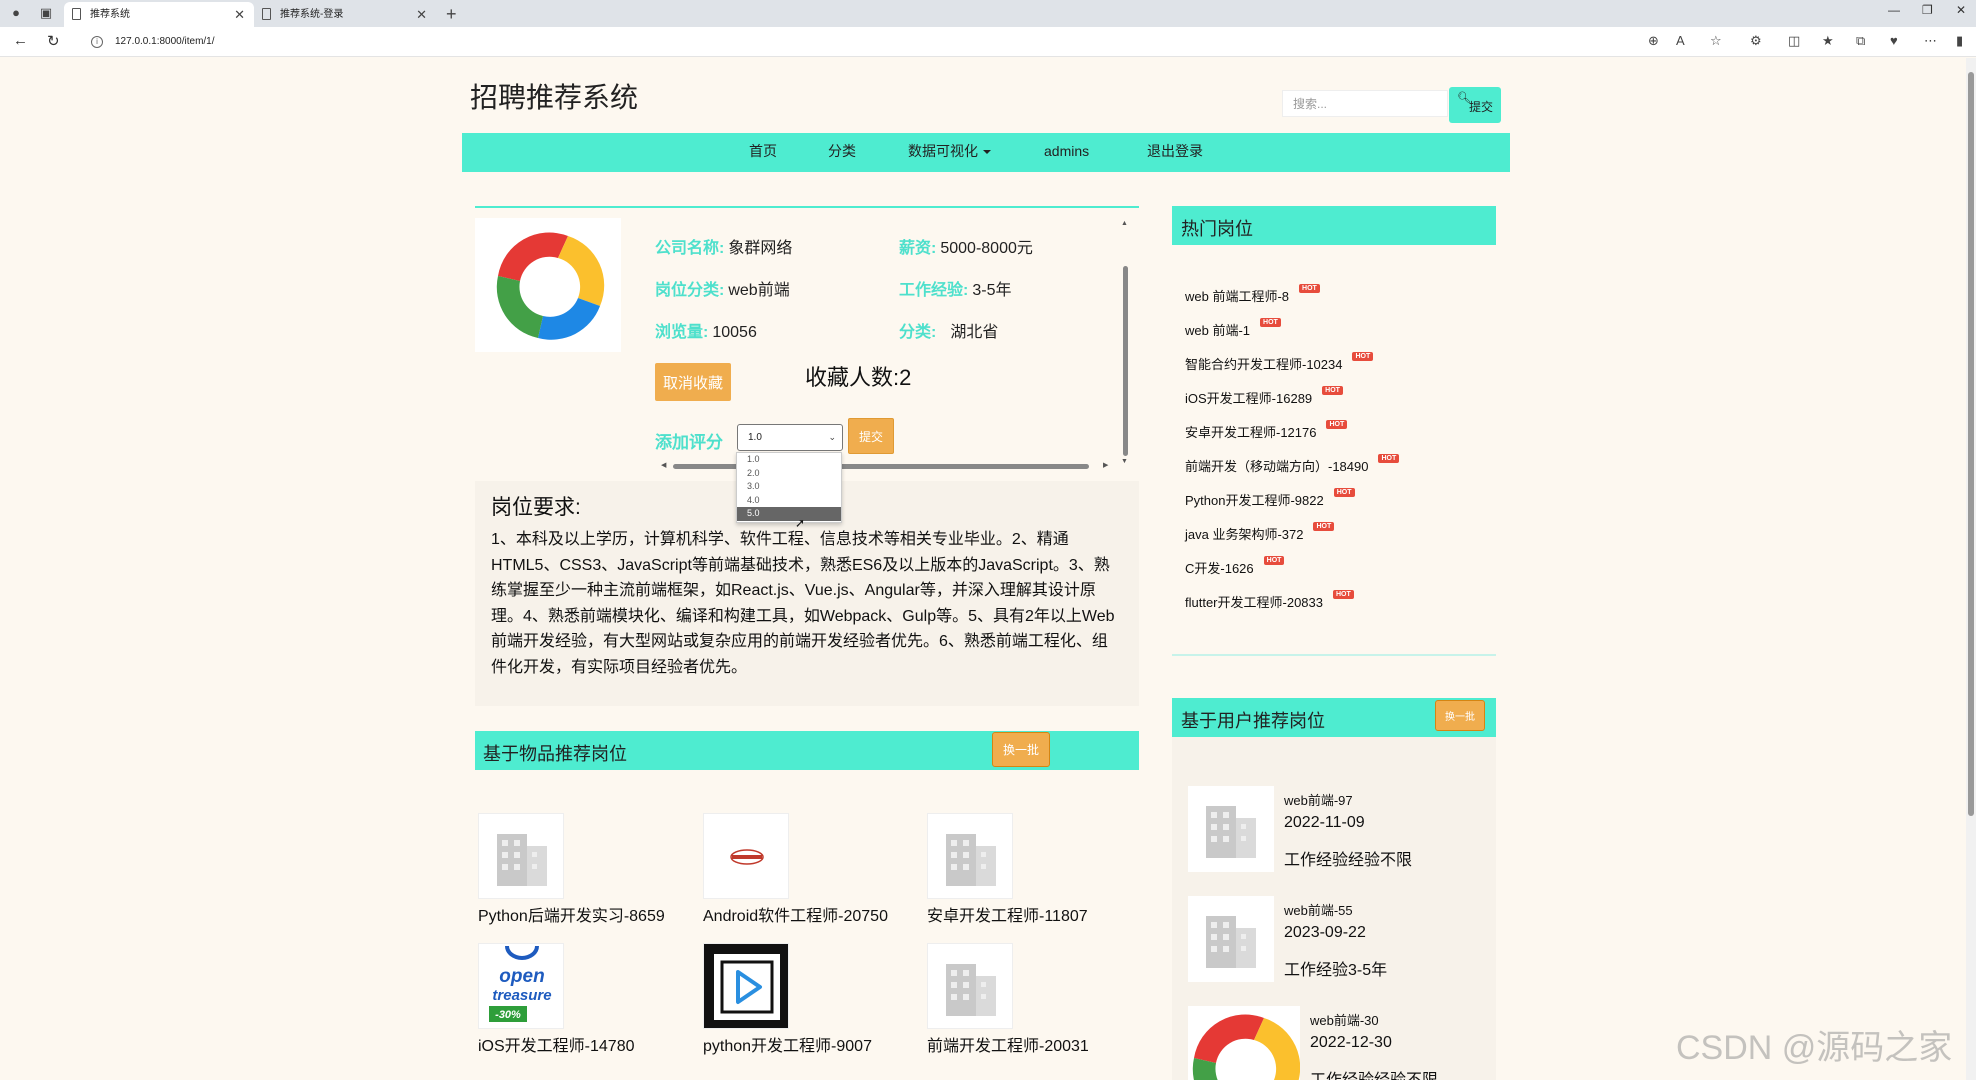 This screenshot has width=1976, height=1080. What do you see at coordinates (16, 13) in the screenshot?
I see `profile-icon: ●` at bounding box center [16, 13].